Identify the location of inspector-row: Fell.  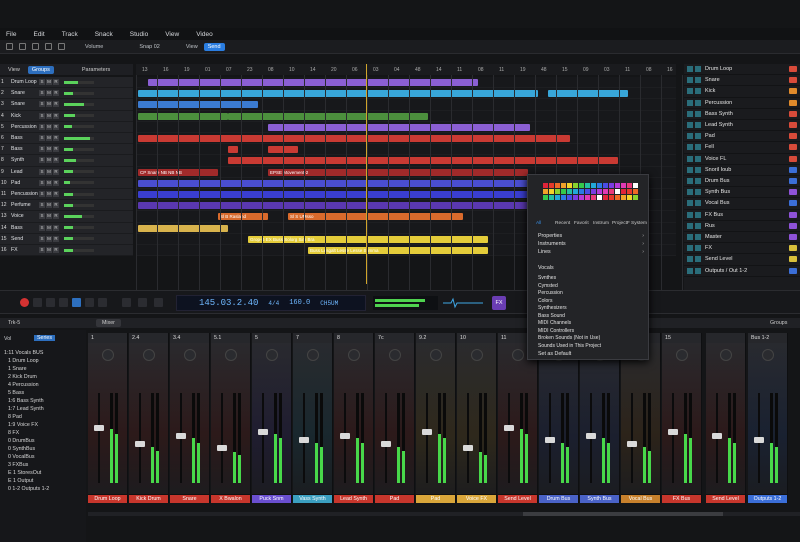
(742, 148).